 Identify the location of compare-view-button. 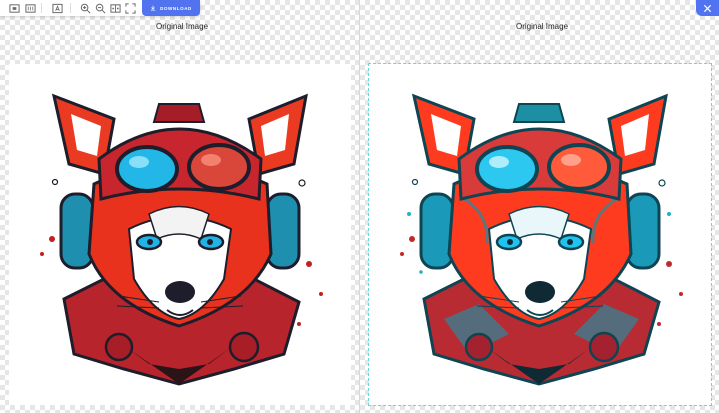
(115, 8).